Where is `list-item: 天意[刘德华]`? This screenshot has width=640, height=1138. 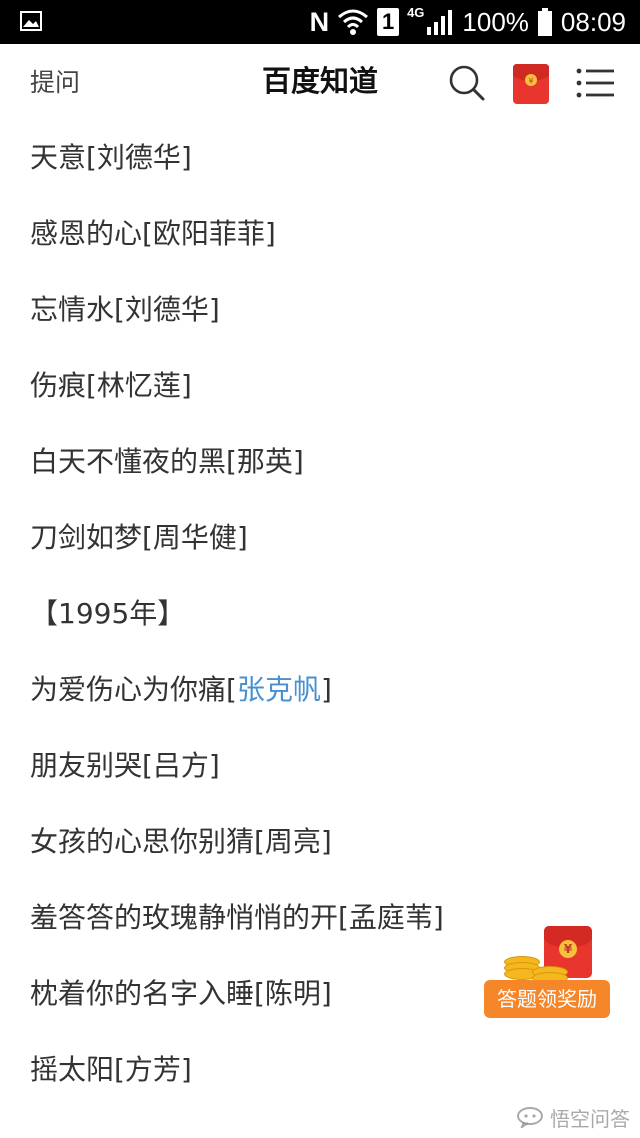 list-item: 天意[刘德华] is located at coordinates (111, 157).